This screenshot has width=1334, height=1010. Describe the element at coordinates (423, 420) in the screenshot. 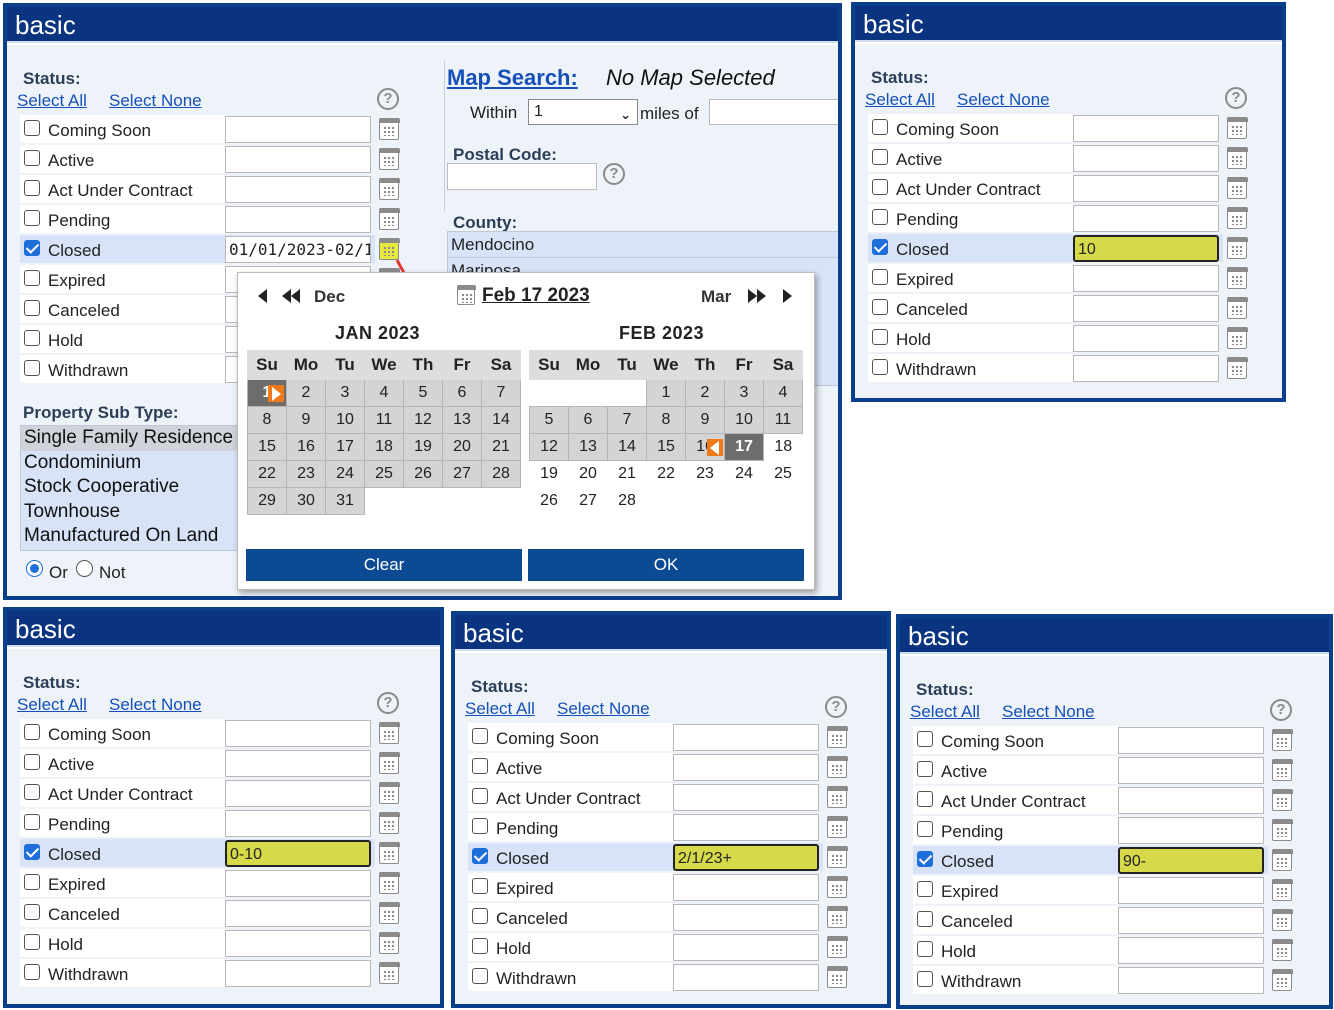

I see `day-cell: 12` at that location.